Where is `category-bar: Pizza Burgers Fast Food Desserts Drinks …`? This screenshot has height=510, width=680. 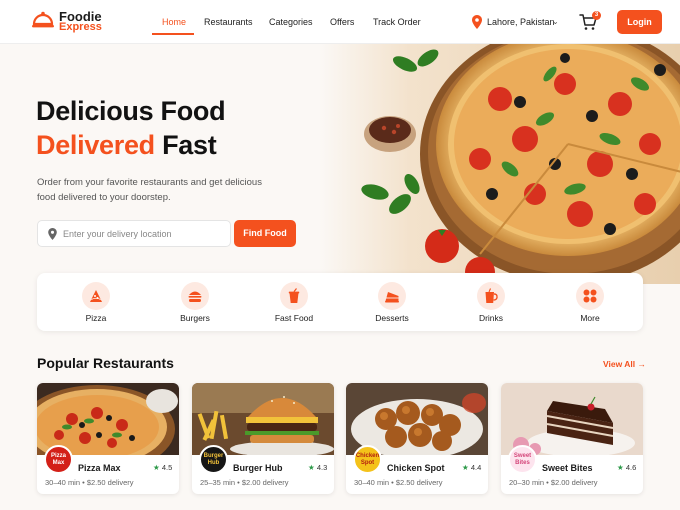
category-bar: Pizza Burgers Fast Food Desserts Drinks … is located at coordinates (340, 302).